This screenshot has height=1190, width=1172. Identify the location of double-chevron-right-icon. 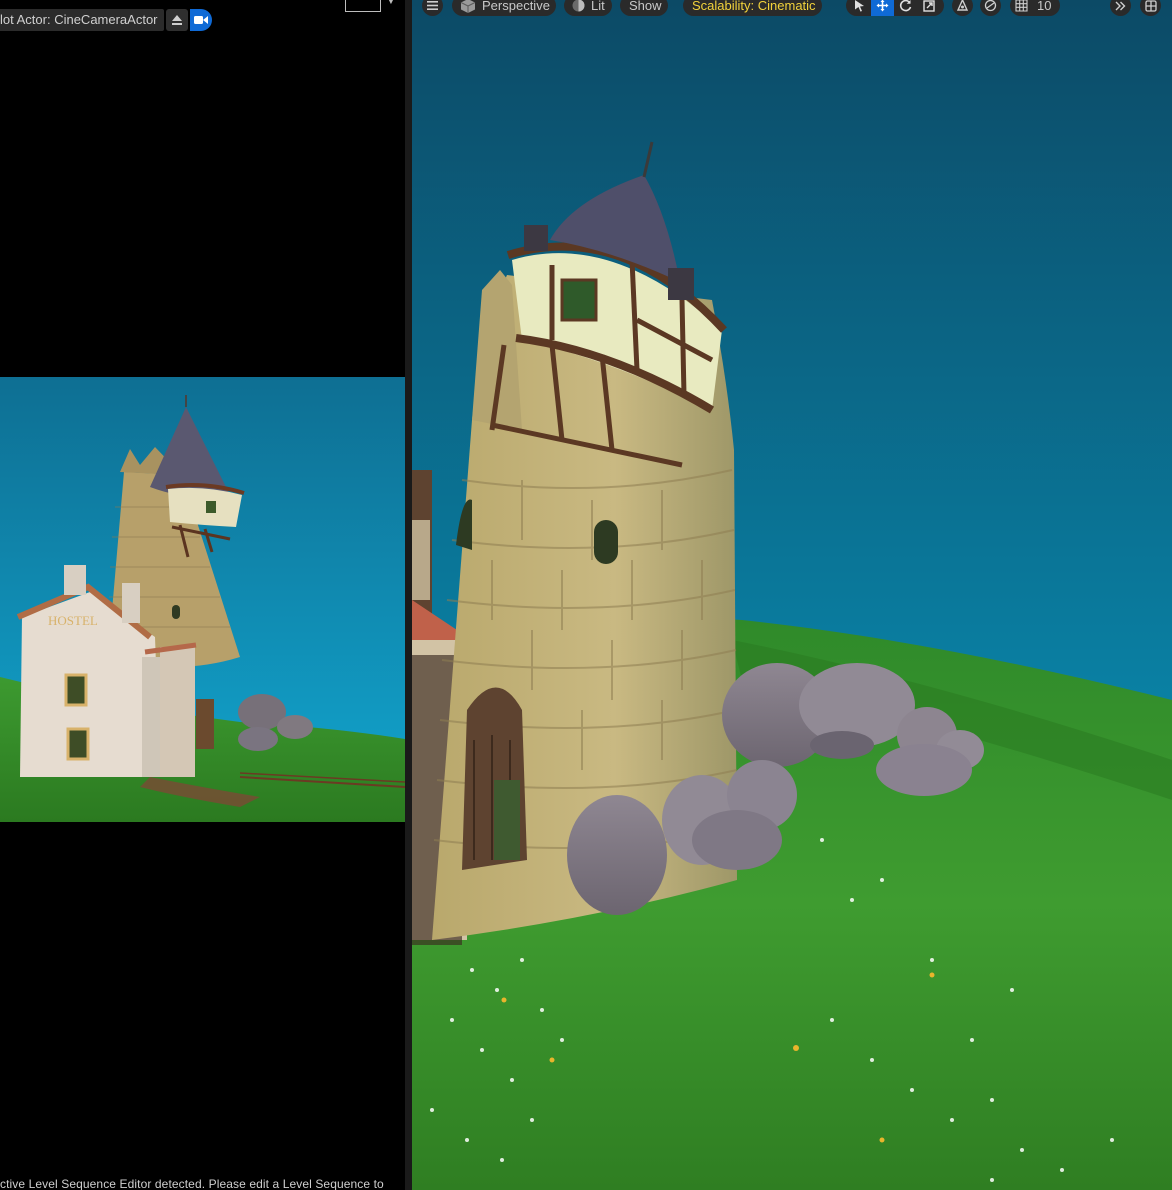
(1120, 8).